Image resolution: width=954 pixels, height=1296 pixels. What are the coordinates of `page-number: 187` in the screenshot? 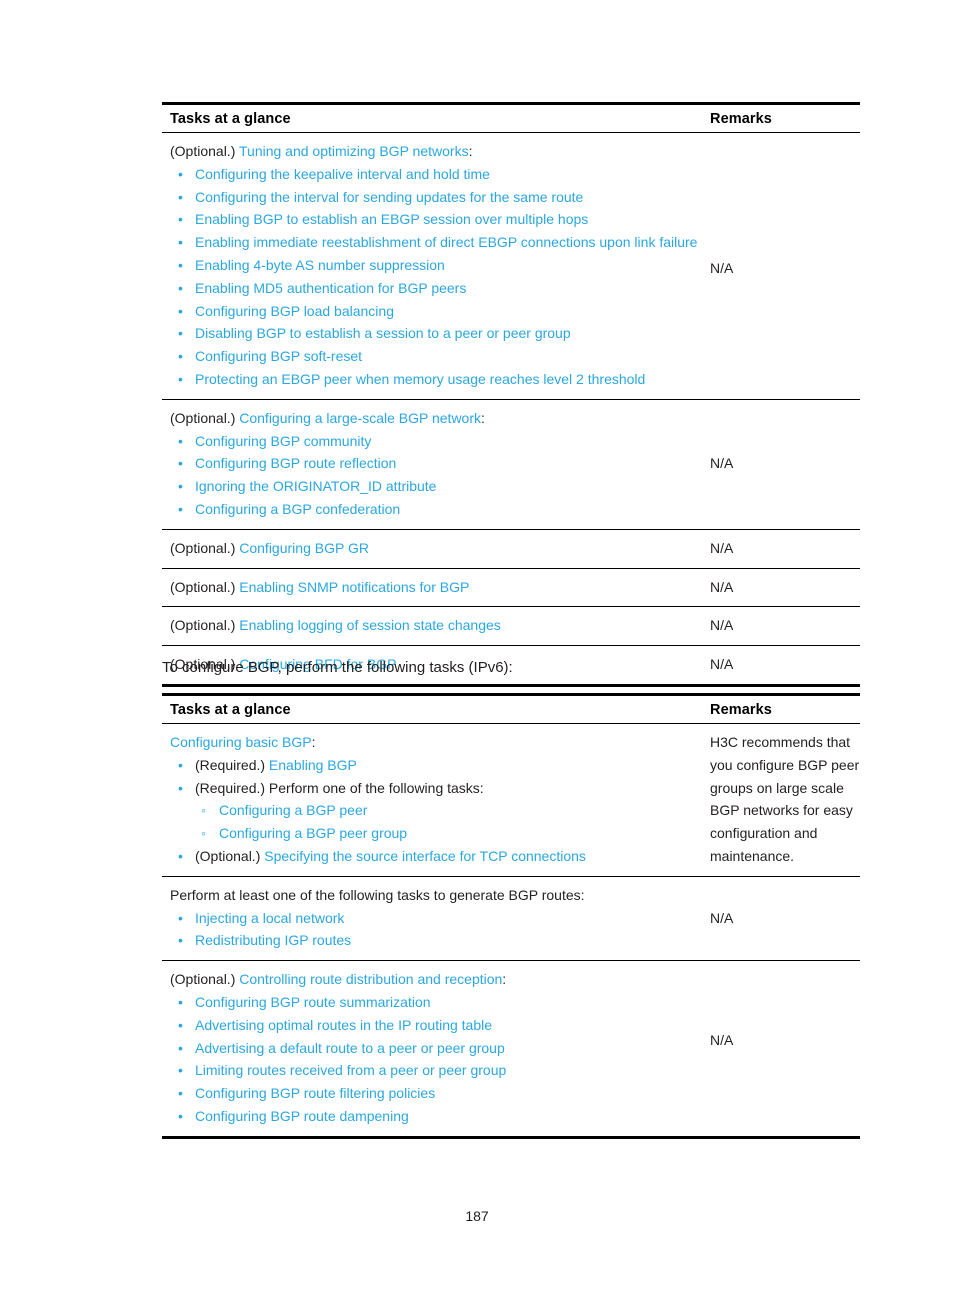 It's located at (477, 1216).